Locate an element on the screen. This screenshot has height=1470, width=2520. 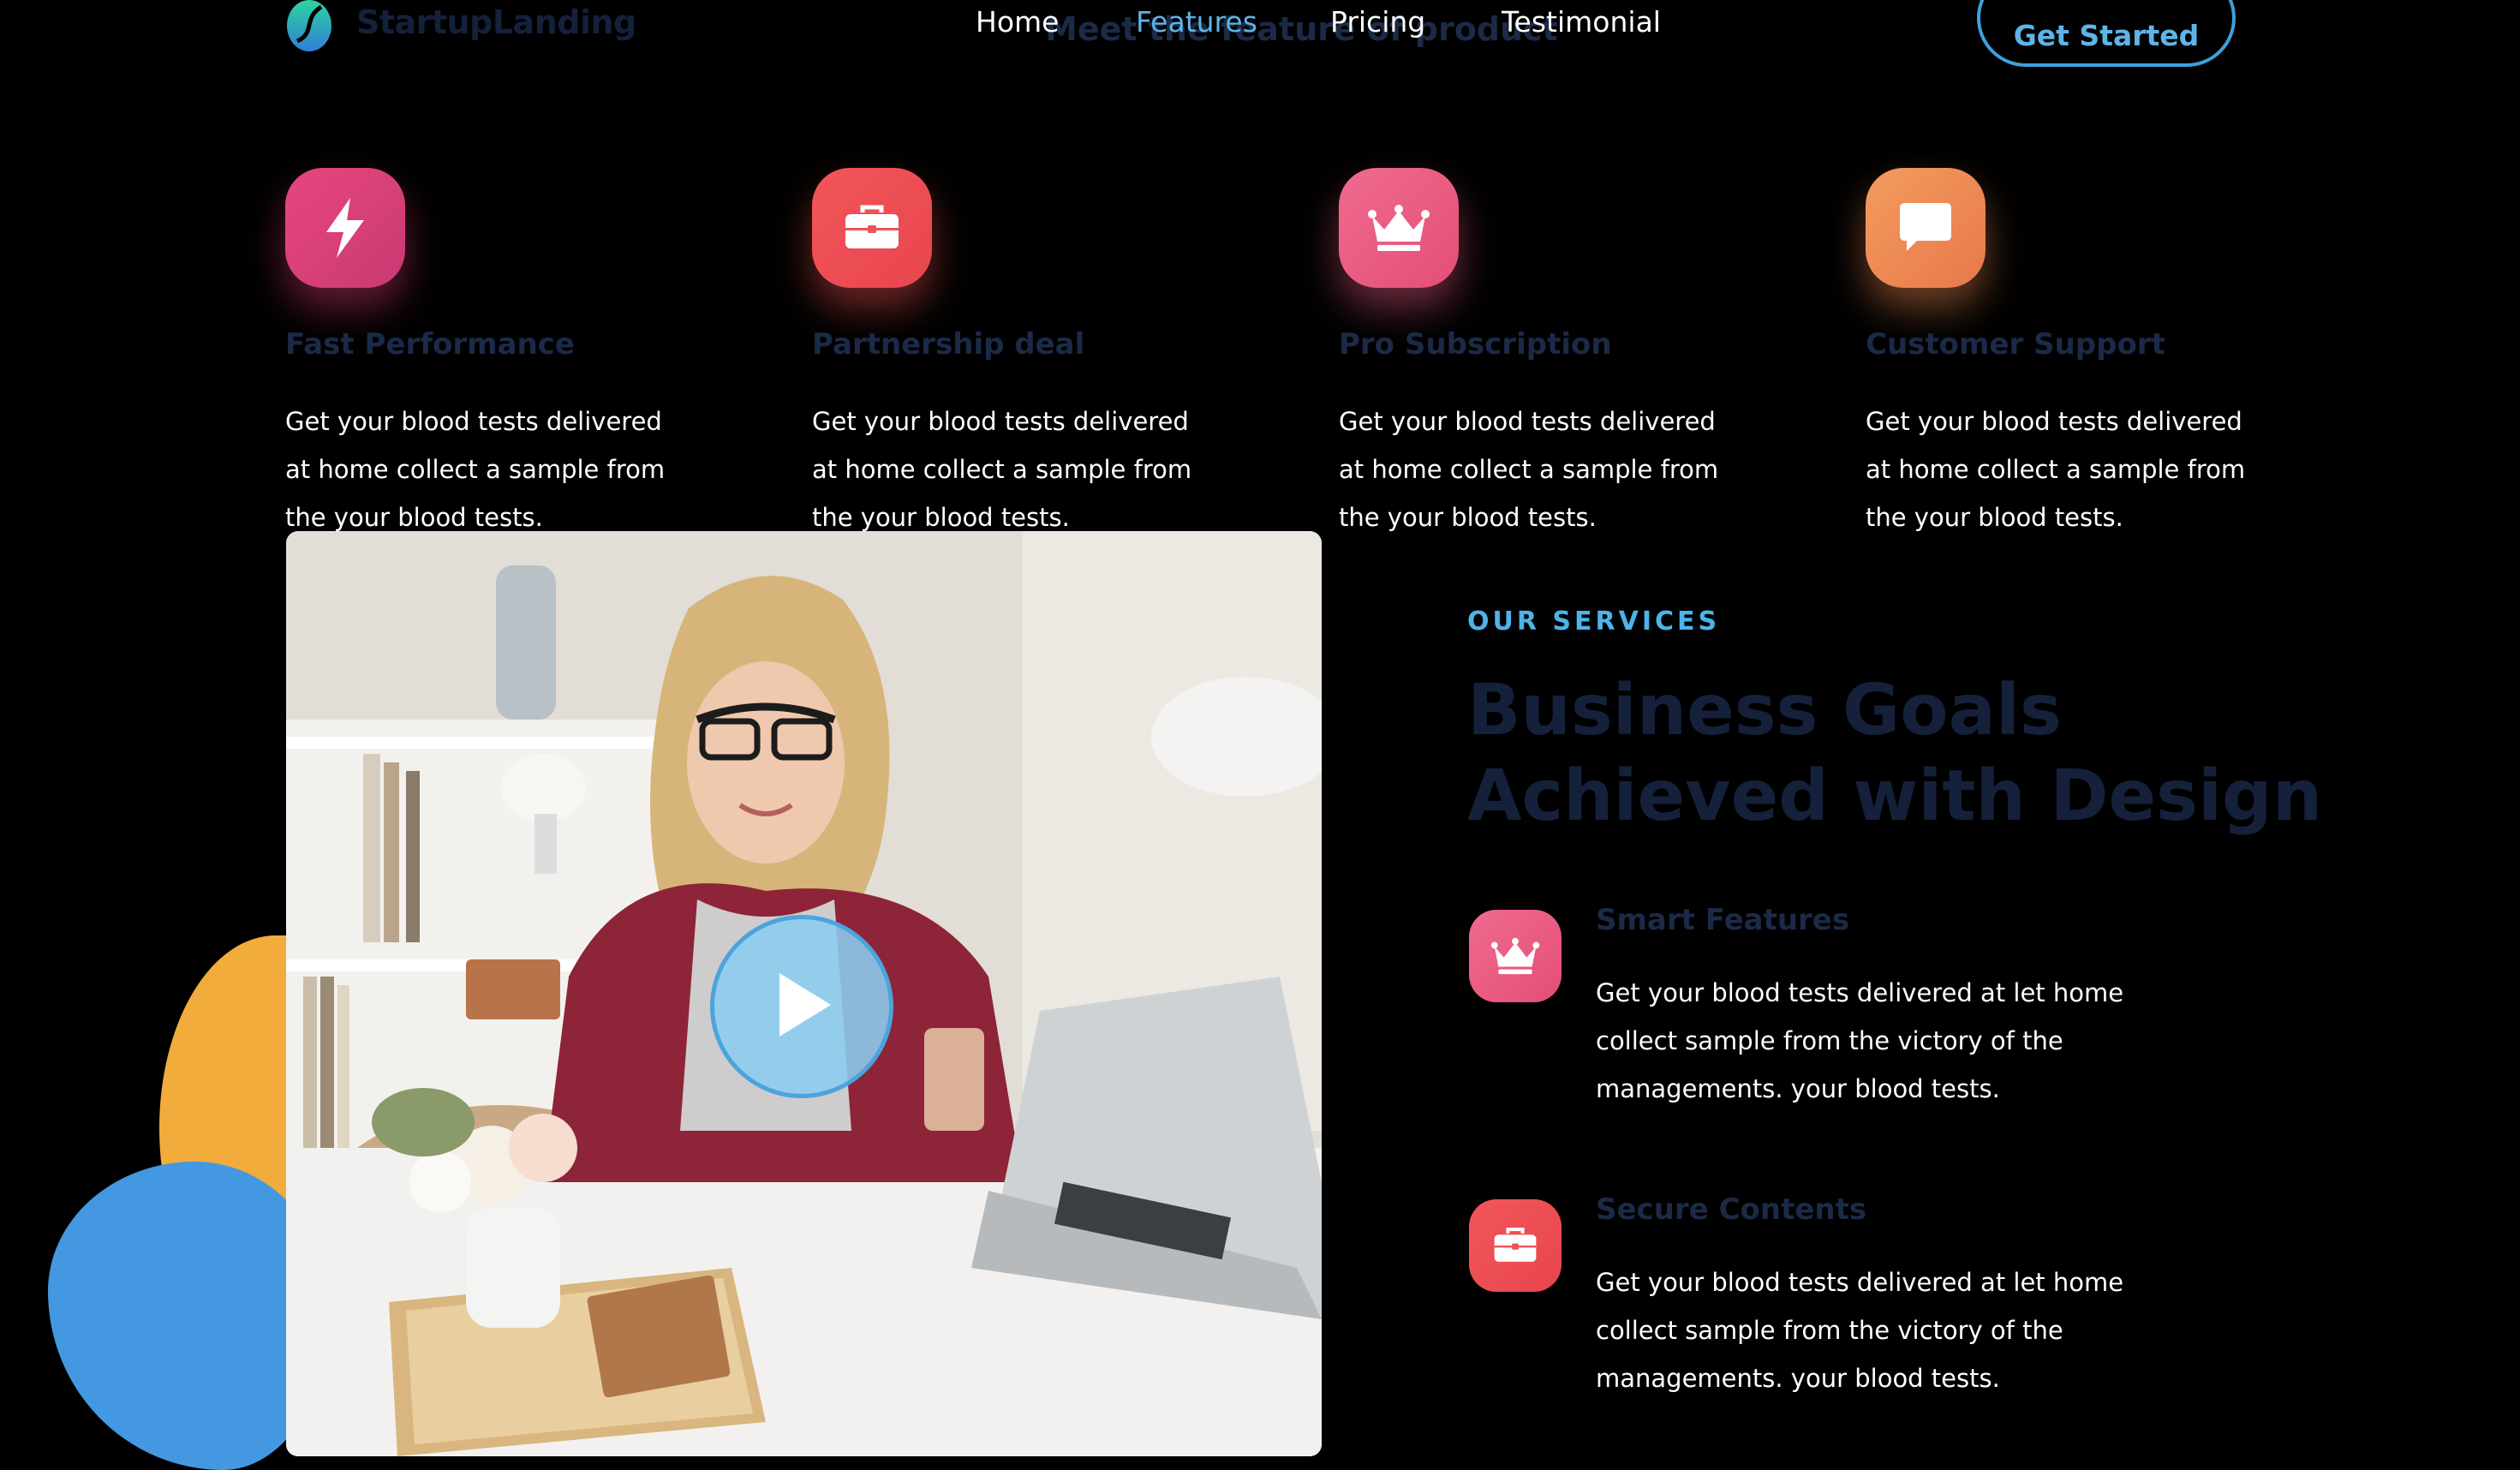
services-eyebrow: OUR SERVICES is located at coordinates (1594, 621).